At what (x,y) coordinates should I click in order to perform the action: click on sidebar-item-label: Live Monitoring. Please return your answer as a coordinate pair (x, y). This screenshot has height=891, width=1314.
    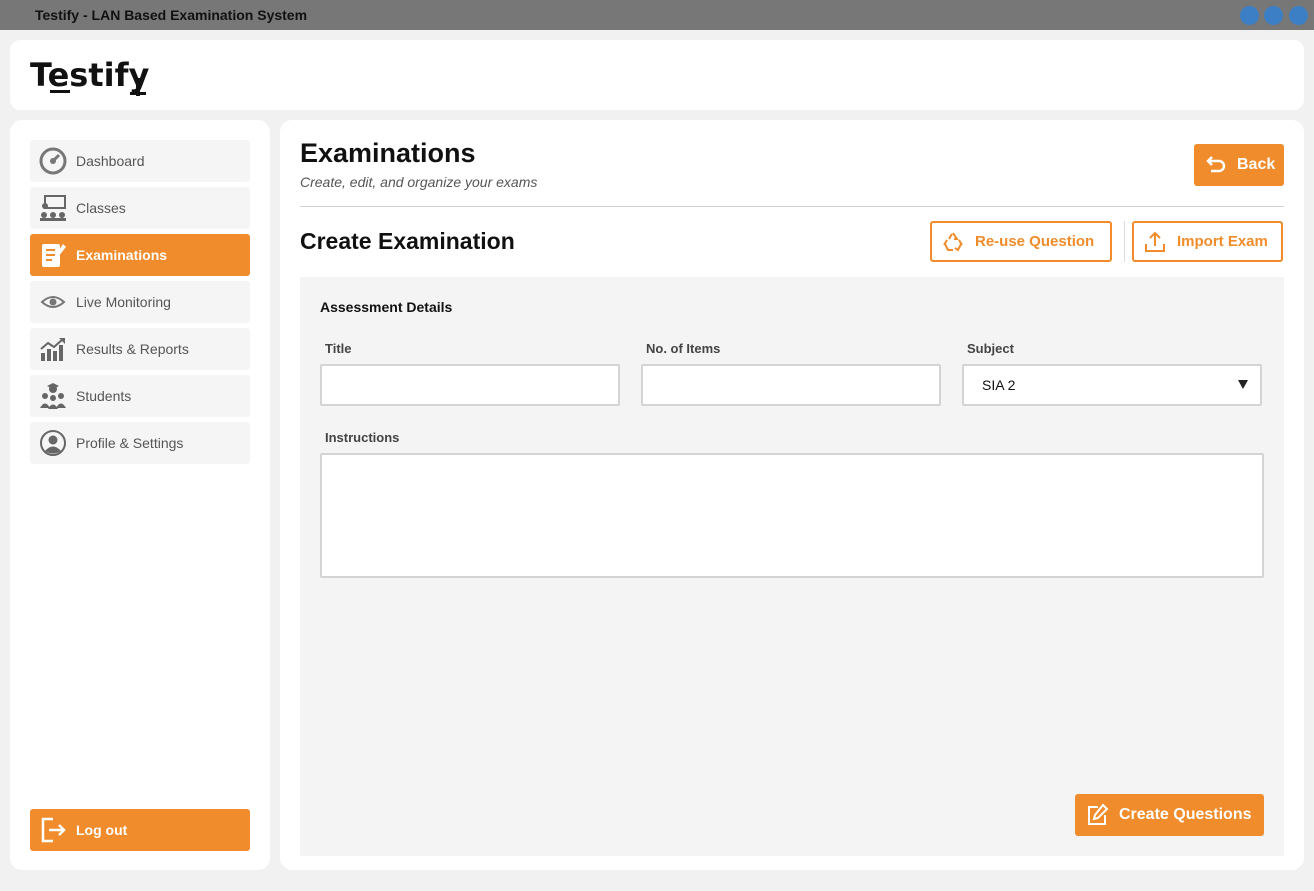
    Looking at the image, I should click on (123, 302).